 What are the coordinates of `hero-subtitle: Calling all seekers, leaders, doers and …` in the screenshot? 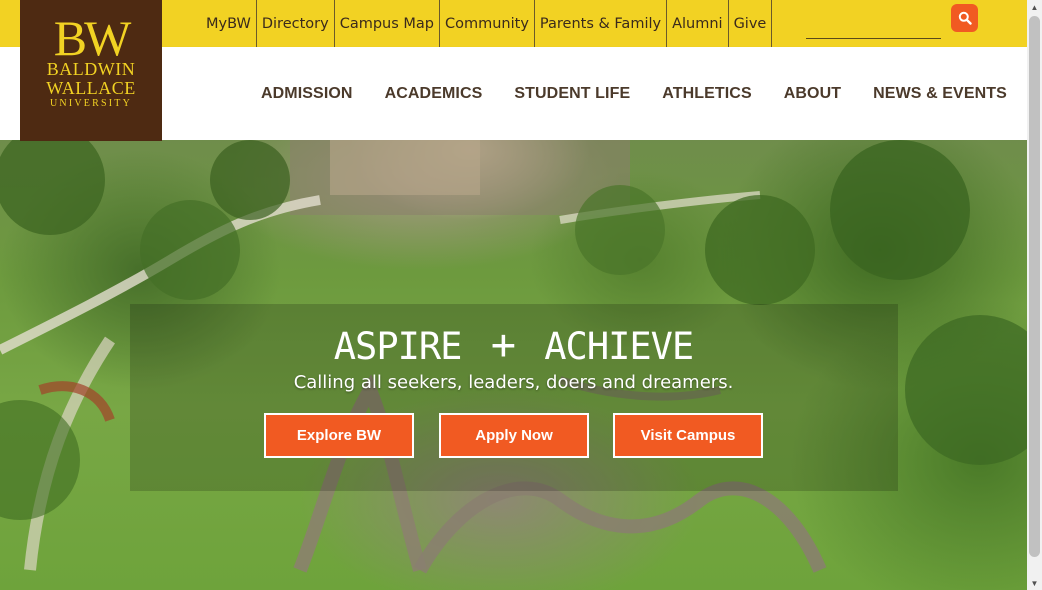 It's located at (513, 382).